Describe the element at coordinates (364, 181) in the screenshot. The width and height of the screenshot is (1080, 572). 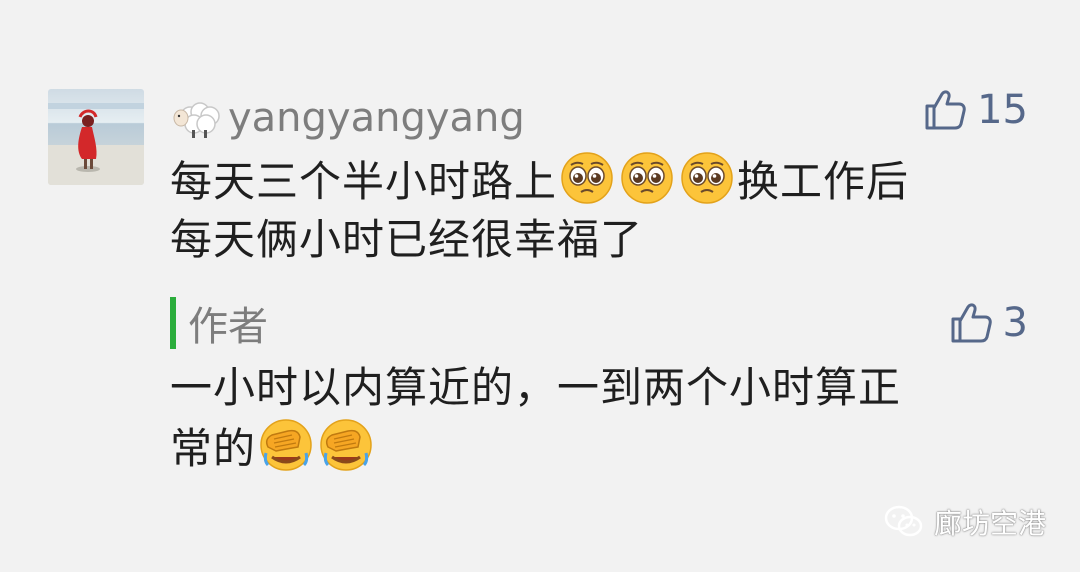
I see `comment-text-line1: 每天三个半小时路上` at that location.